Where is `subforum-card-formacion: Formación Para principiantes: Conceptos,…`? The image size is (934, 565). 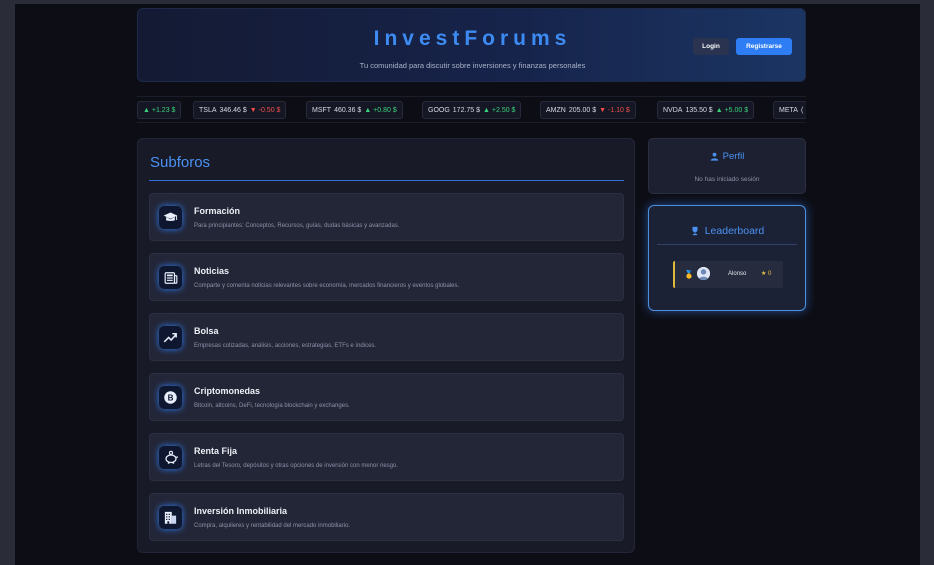
subforum-card-formacion: Formación Para principiantes: Conceptos,… is located at coordinates (386, 217).